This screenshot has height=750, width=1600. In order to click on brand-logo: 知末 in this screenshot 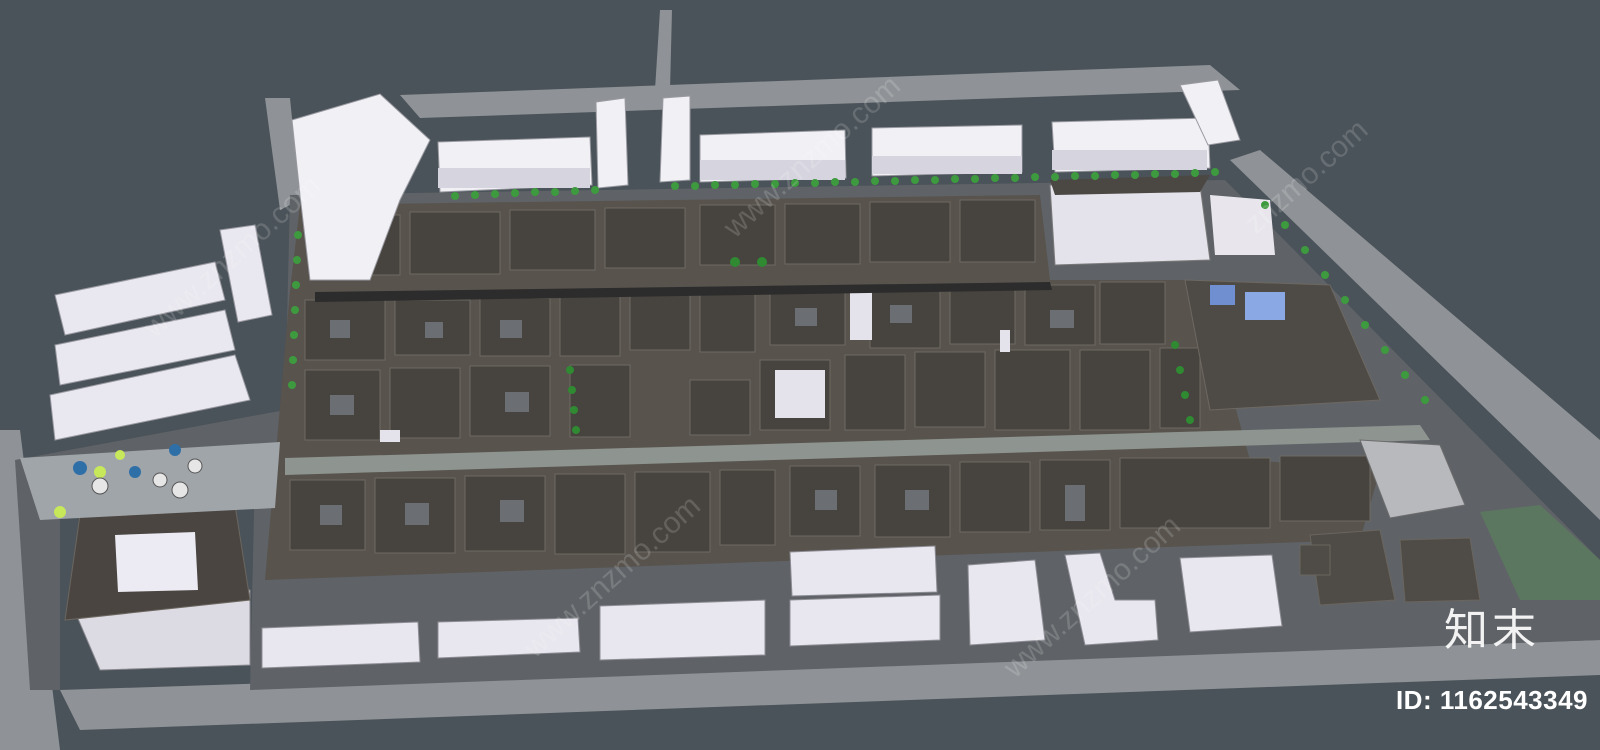, I will do `click(1492, 630)`.